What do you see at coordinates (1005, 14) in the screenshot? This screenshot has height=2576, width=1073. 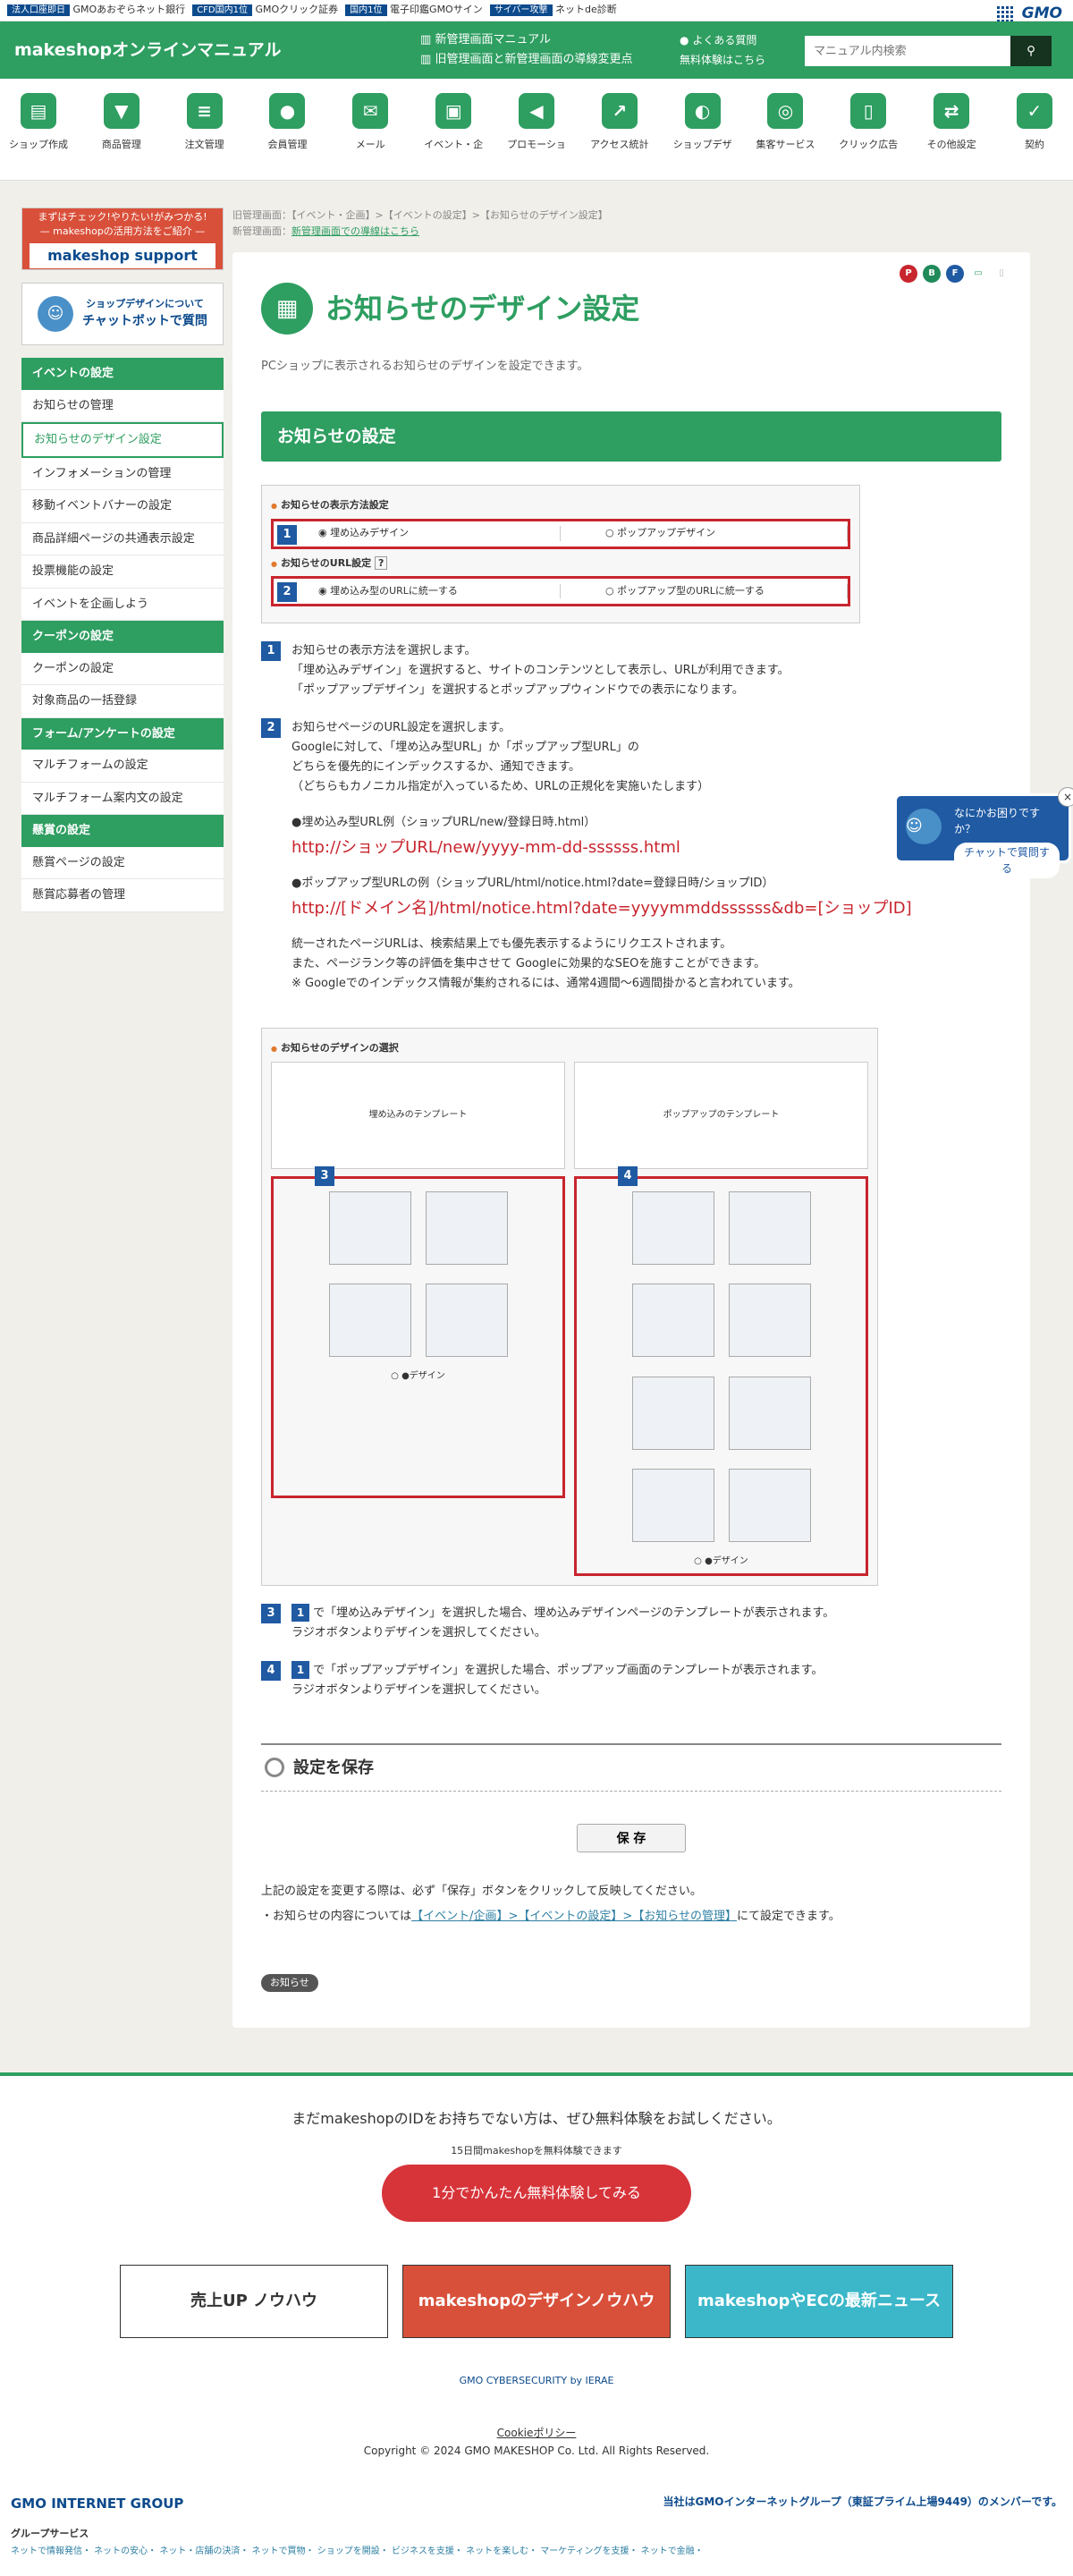 I see `grid-icon` at bounding box center [1005, 14].